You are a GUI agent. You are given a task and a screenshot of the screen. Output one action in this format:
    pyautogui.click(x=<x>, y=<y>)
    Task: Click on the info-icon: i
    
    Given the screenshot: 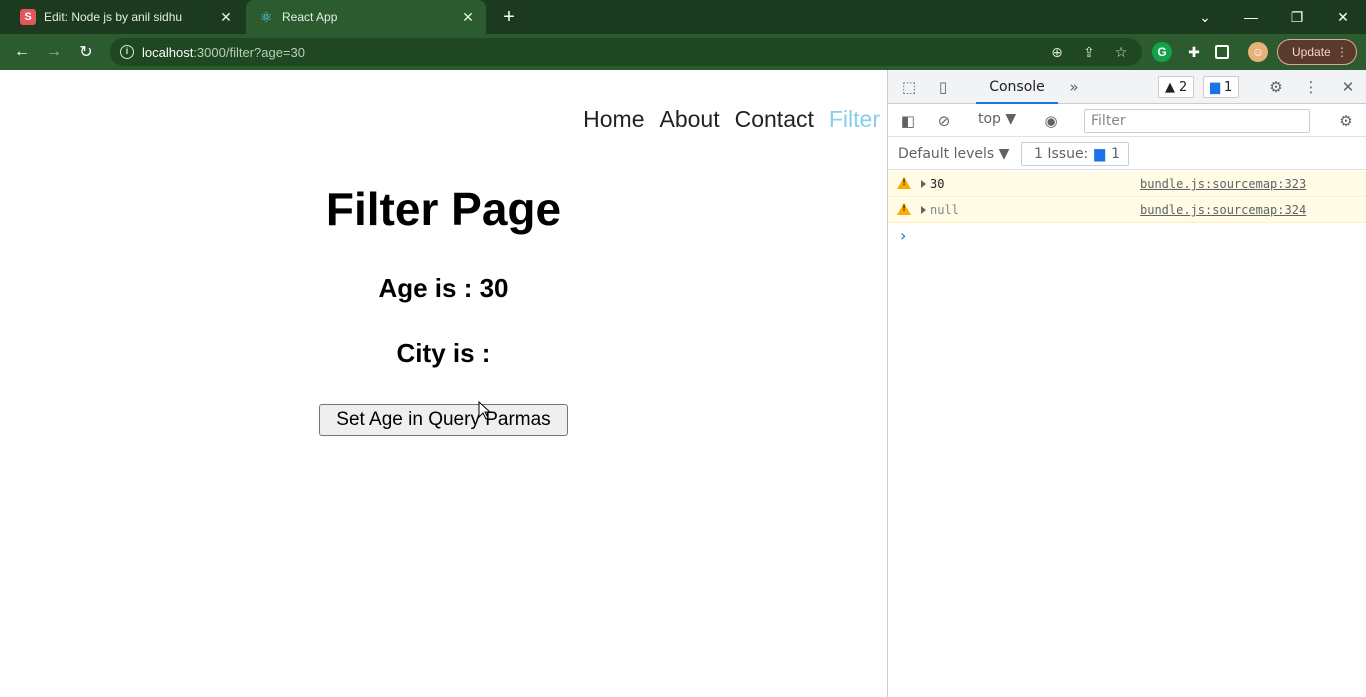 What is the action you would take?
    pyautogui.click(x=127, y=52)
    